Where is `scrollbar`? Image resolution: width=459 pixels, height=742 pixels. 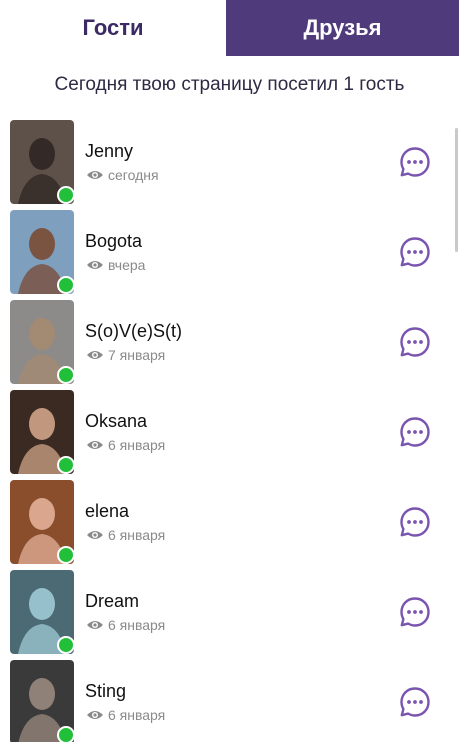
scrollbar is located at coordinates (456, 190).